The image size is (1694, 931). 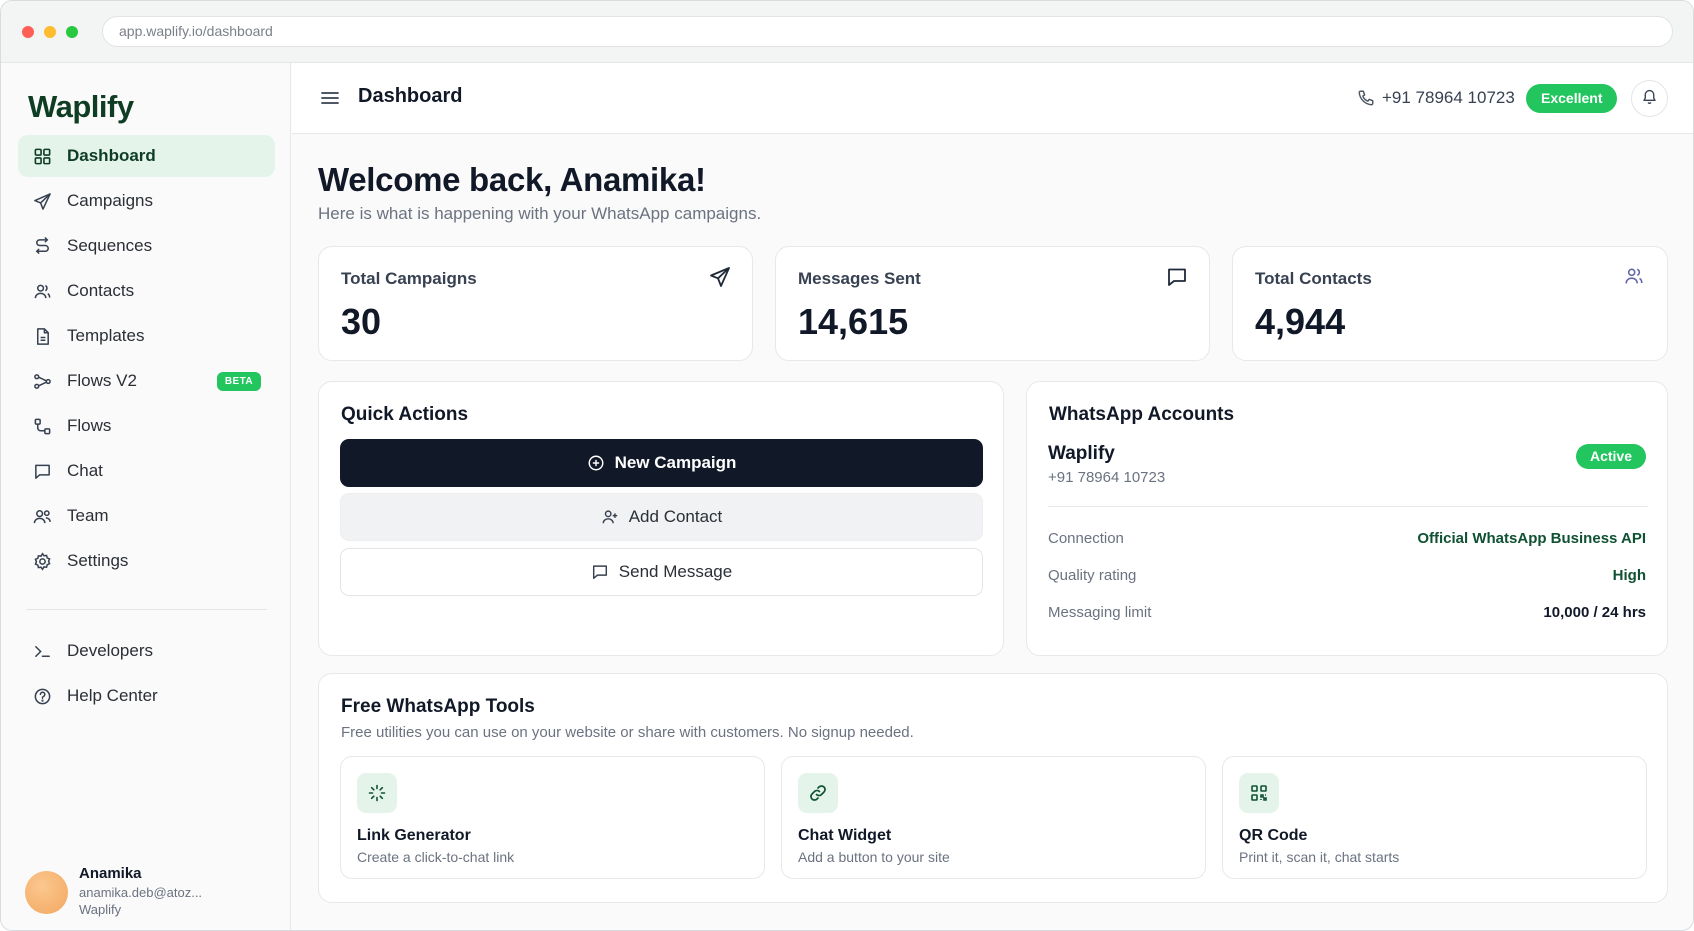 I want to click on menu-icon, so click(x=330, y=98).